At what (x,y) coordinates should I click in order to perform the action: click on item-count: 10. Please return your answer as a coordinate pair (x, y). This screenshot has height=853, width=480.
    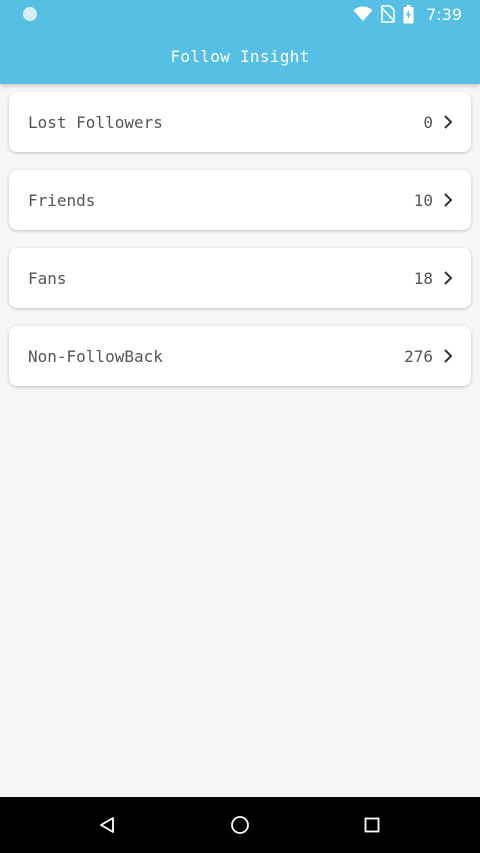
    Looking at the image, I should click on (423, 200).